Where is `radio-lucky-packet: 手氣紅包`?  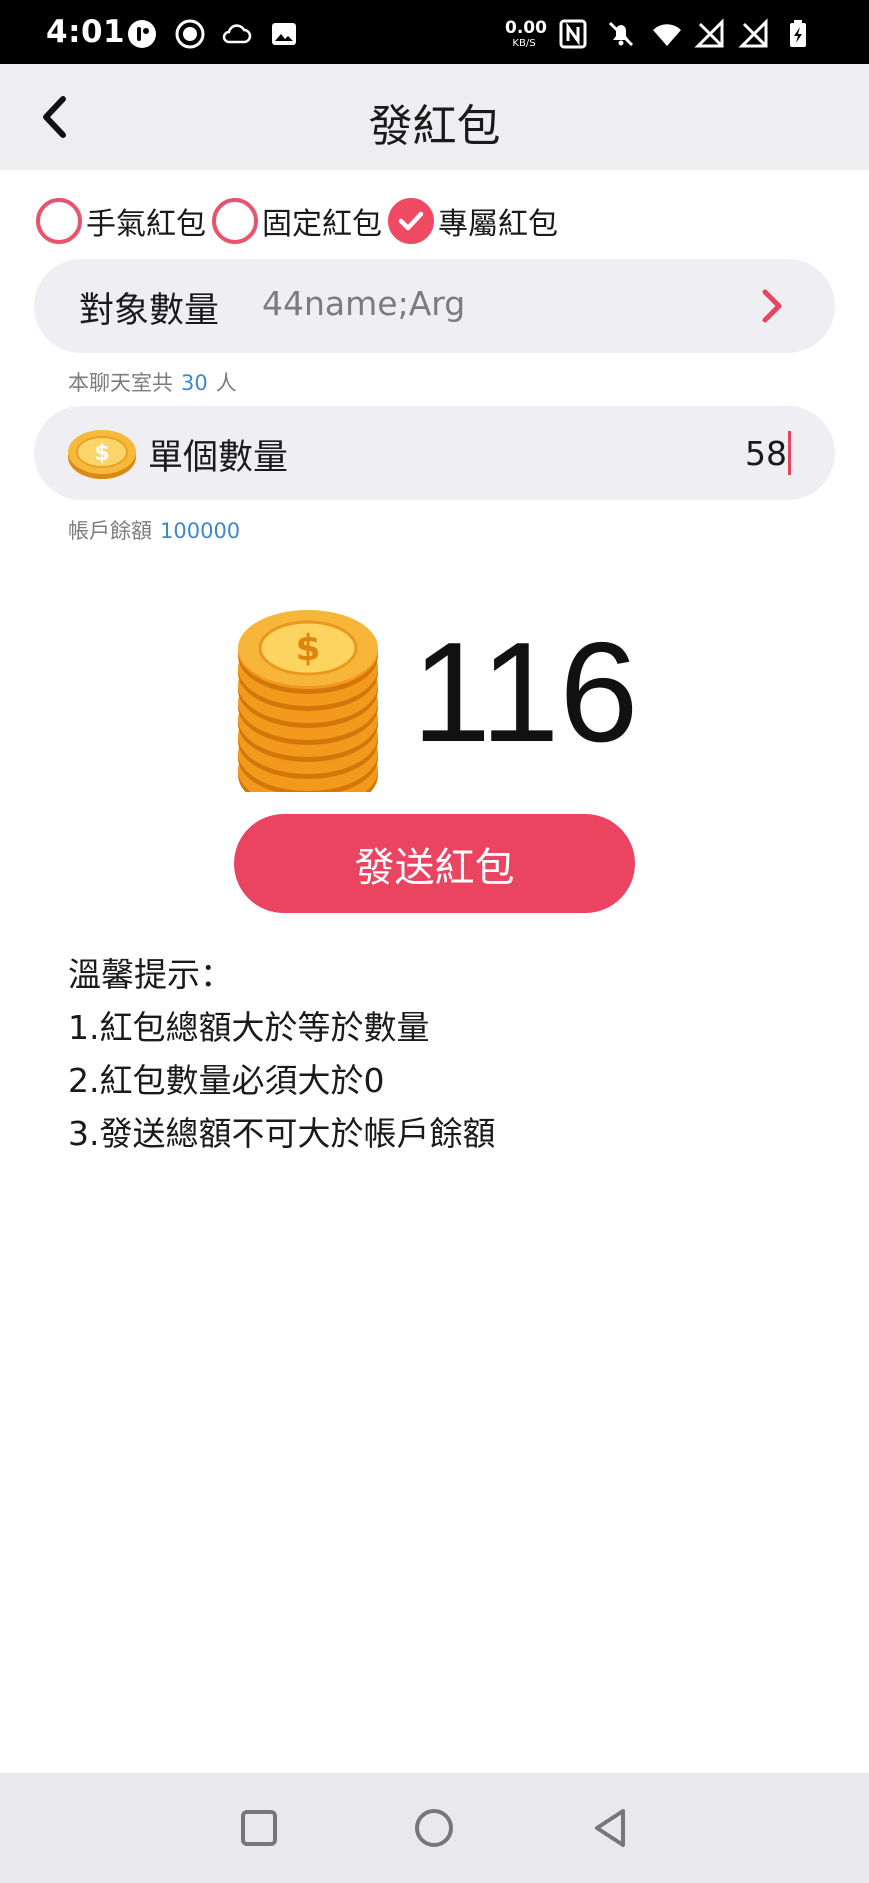 radio-lucky-packet: 手氣紅包 is located at coordinates (121, 221).